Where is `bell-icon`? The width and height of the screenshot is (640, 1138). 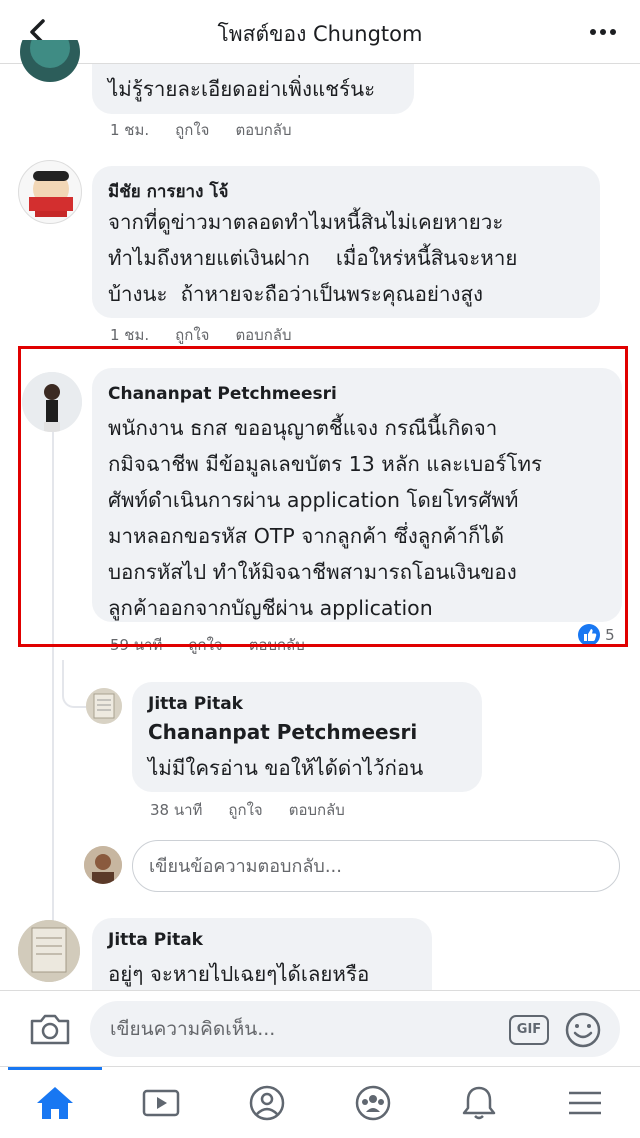
bell-icon is located at coordinates (479, 1103).